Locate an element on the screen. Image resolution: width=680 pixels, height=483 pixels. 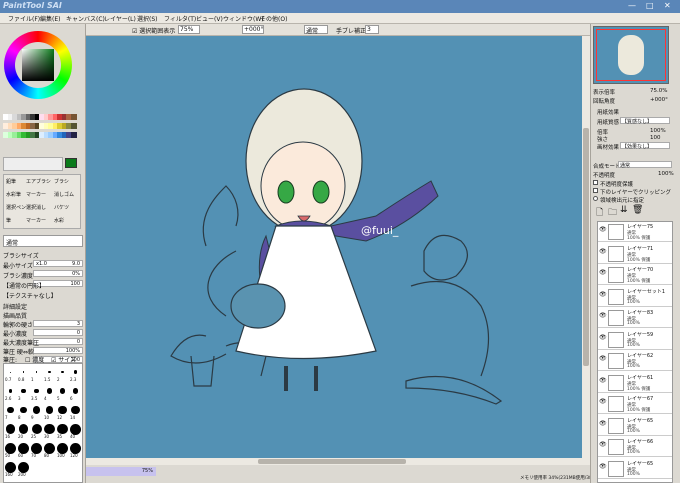
brush-size-preset: 1.5 is located at coordinates (49, 373).